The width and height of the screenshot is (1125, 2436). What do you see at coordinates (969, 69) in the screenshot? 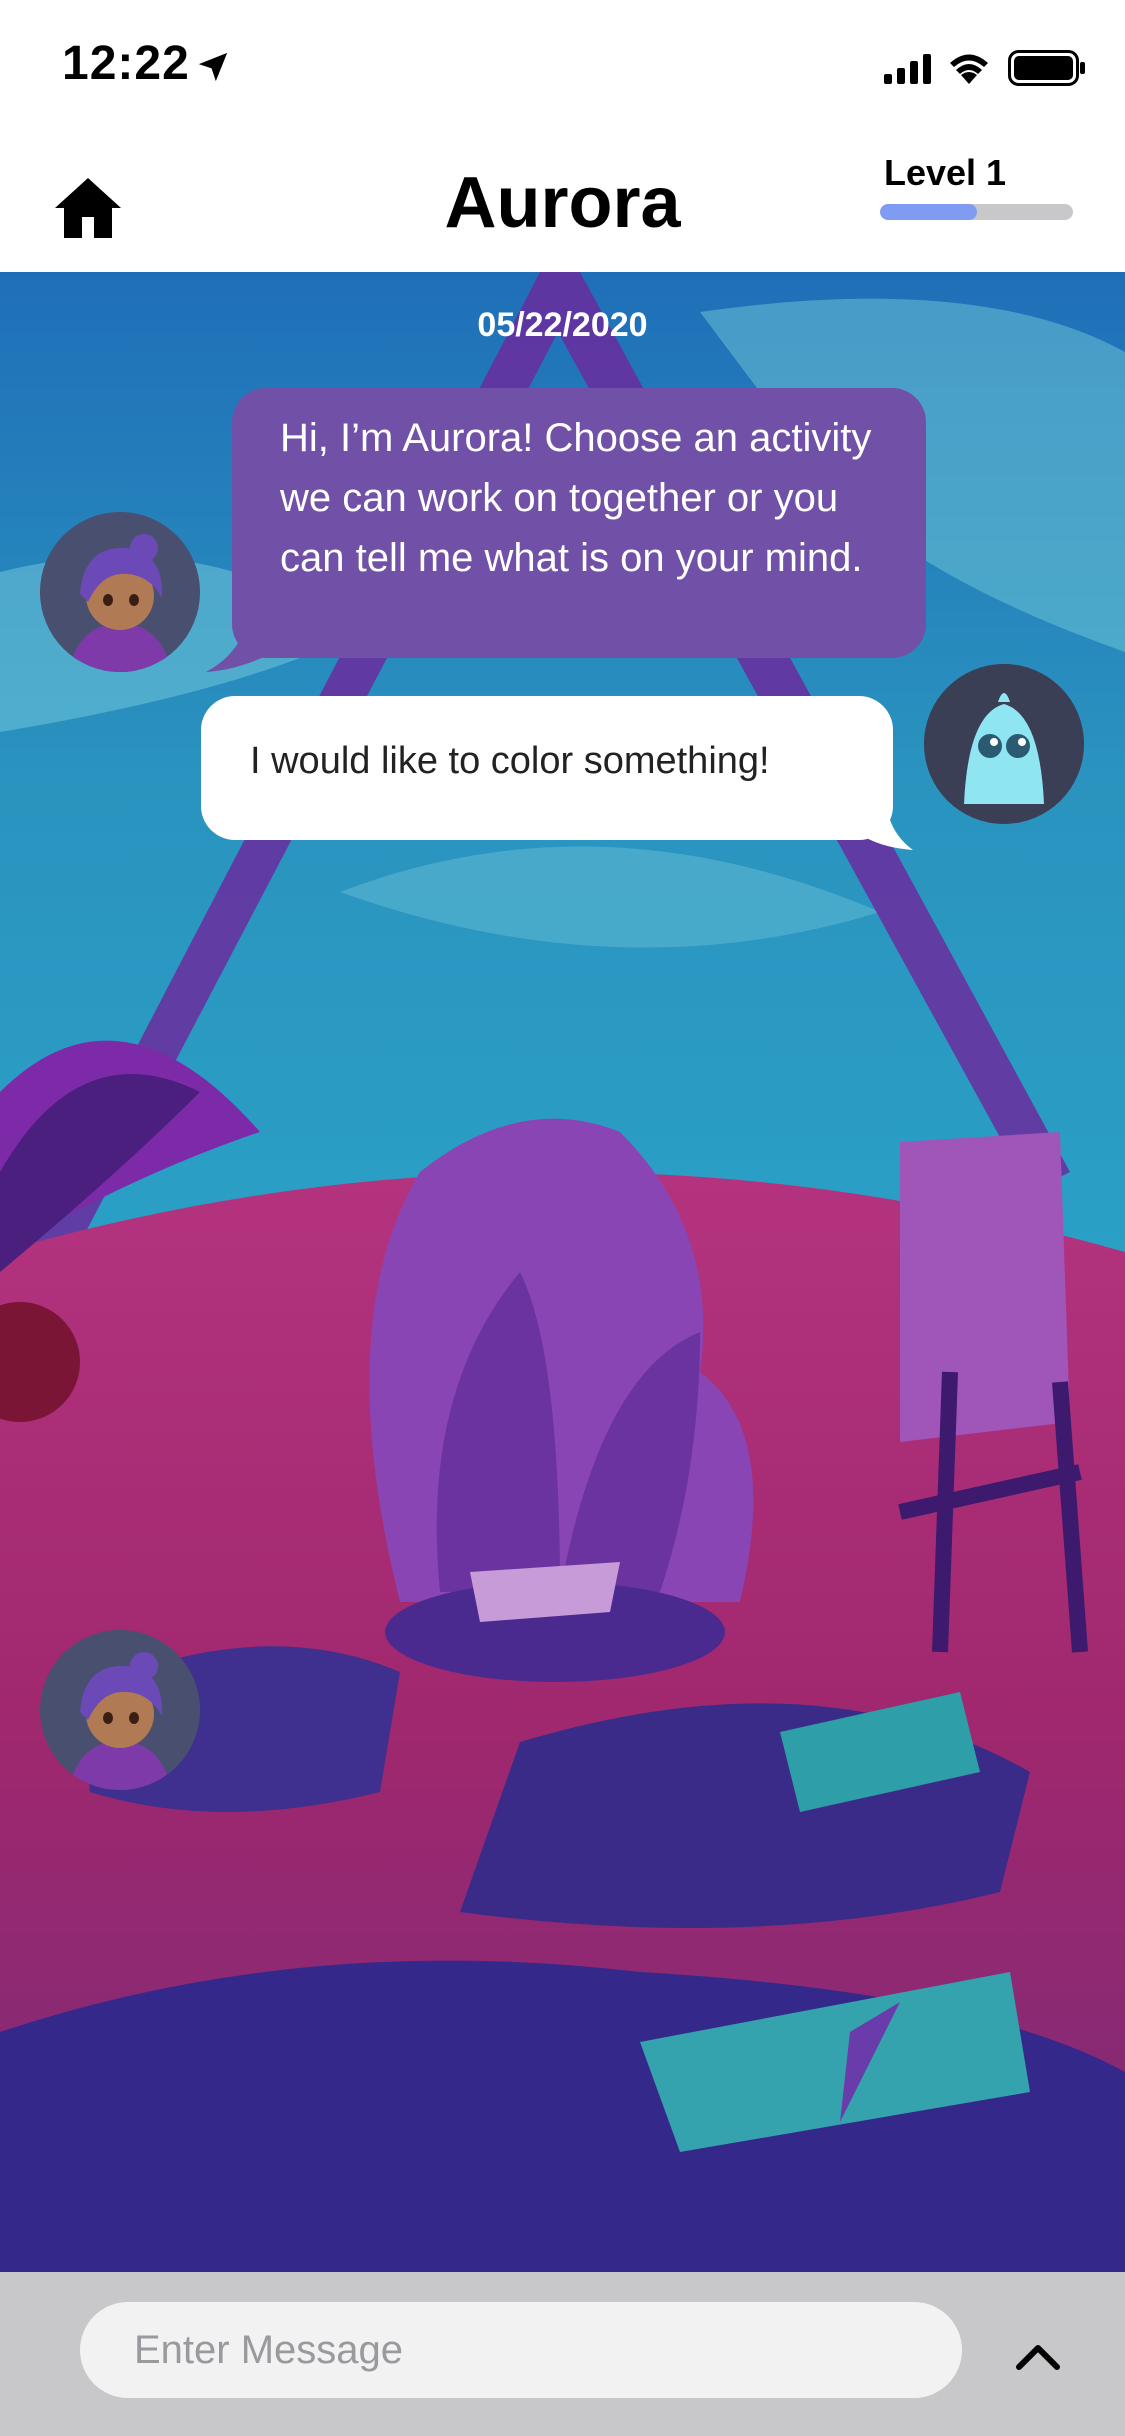
I see `wifi-icon` at bounding box center [969, 69].